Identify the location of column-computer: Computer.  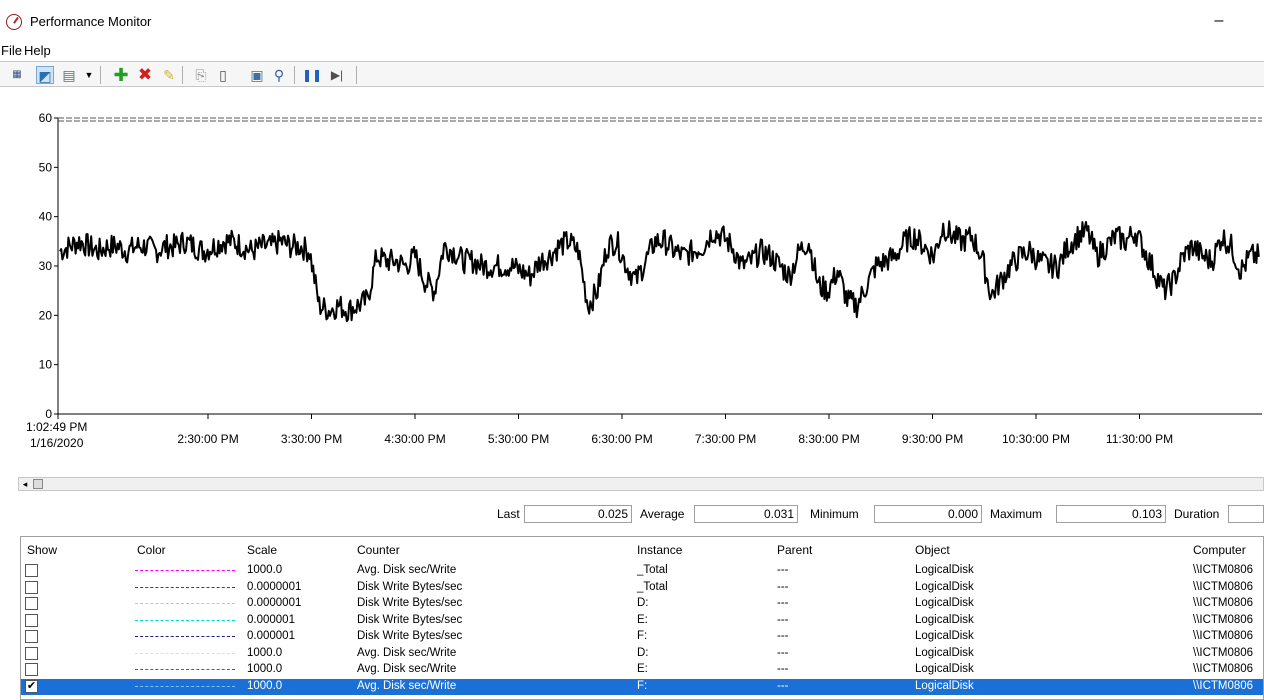
(1219, 550).